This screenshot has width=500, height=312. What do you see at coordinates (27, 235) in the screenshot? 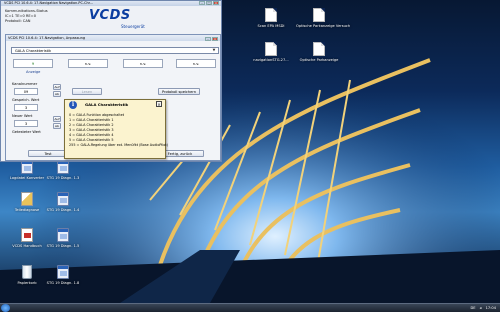
I see `pdf-icon` at bounding box center [27, 235].